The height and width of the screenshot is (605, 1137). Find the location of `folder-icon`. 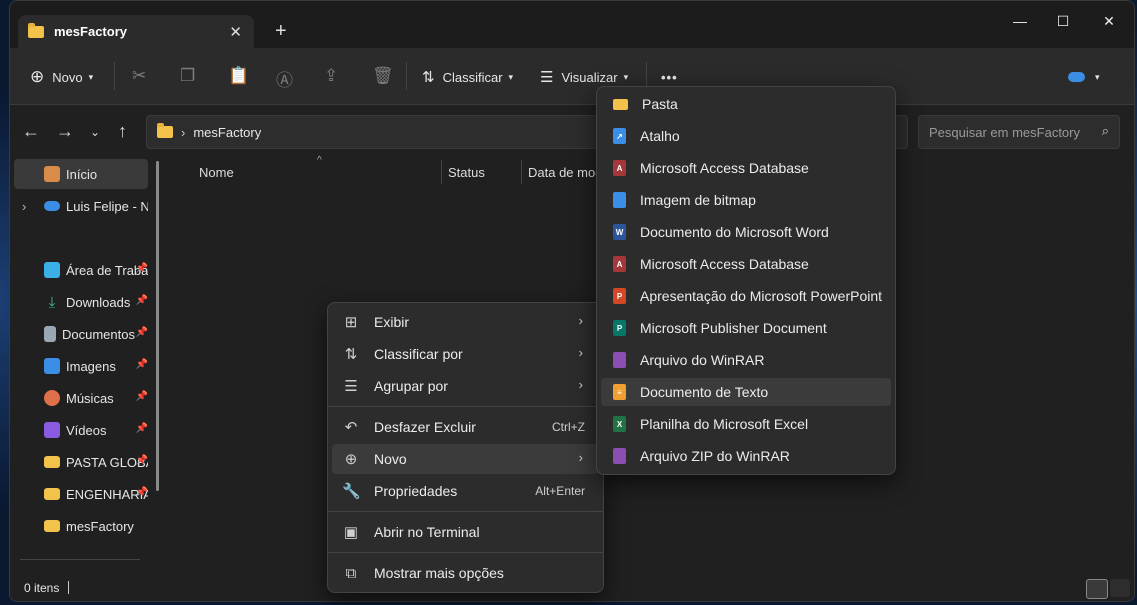

folder-icon is located at coordinates (36, 30).